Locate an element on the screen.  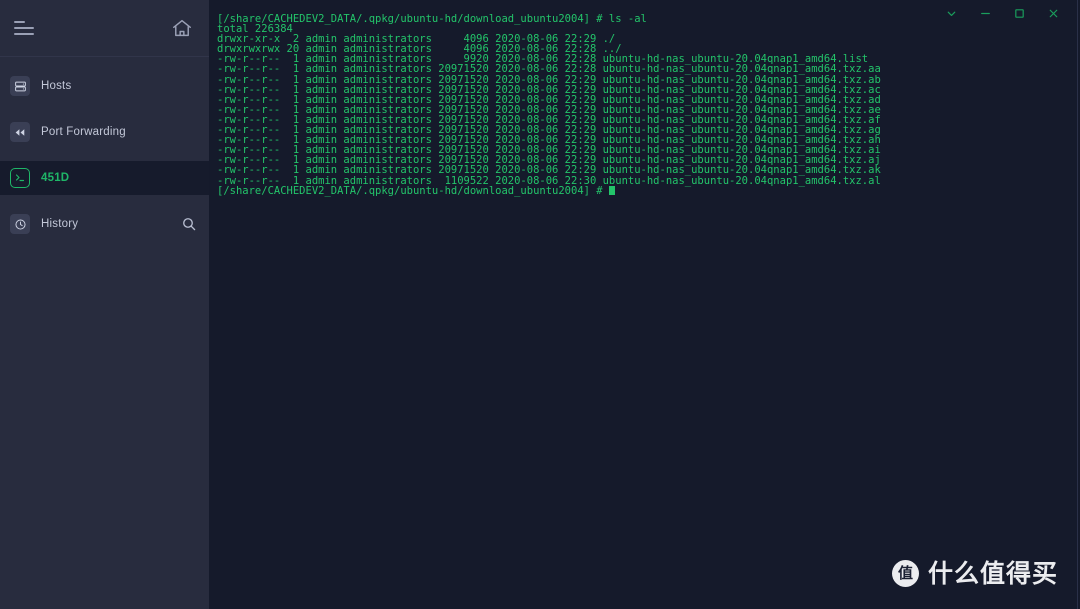
watermark-text: 什么值得买 is located at coordinates (992, 573).